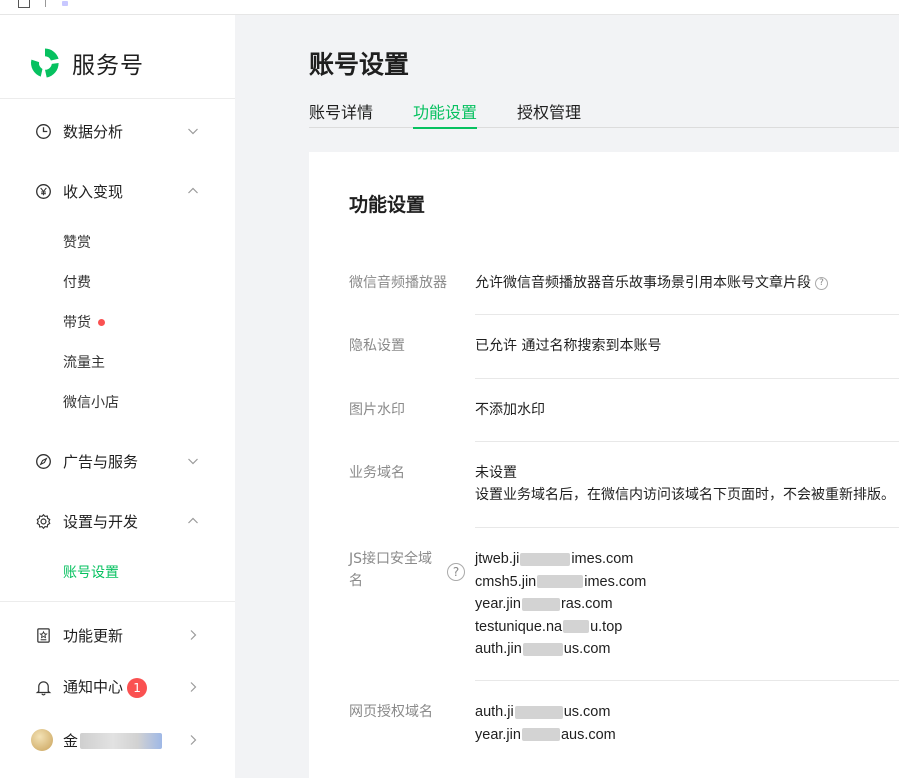 This screenshot has height=778, width=899. I want to click on sidebar-subitem-sales: 带货, so click(84, 323).